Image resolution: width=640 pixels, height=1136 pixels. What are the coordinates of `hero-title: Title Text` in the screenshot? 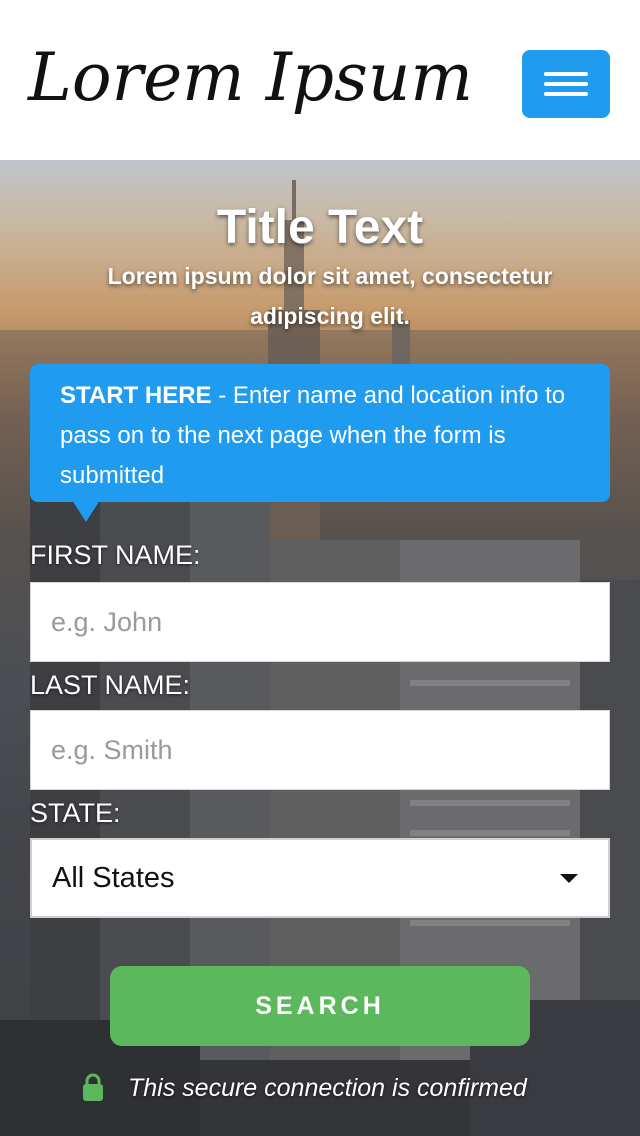 It's located at (320, 227).